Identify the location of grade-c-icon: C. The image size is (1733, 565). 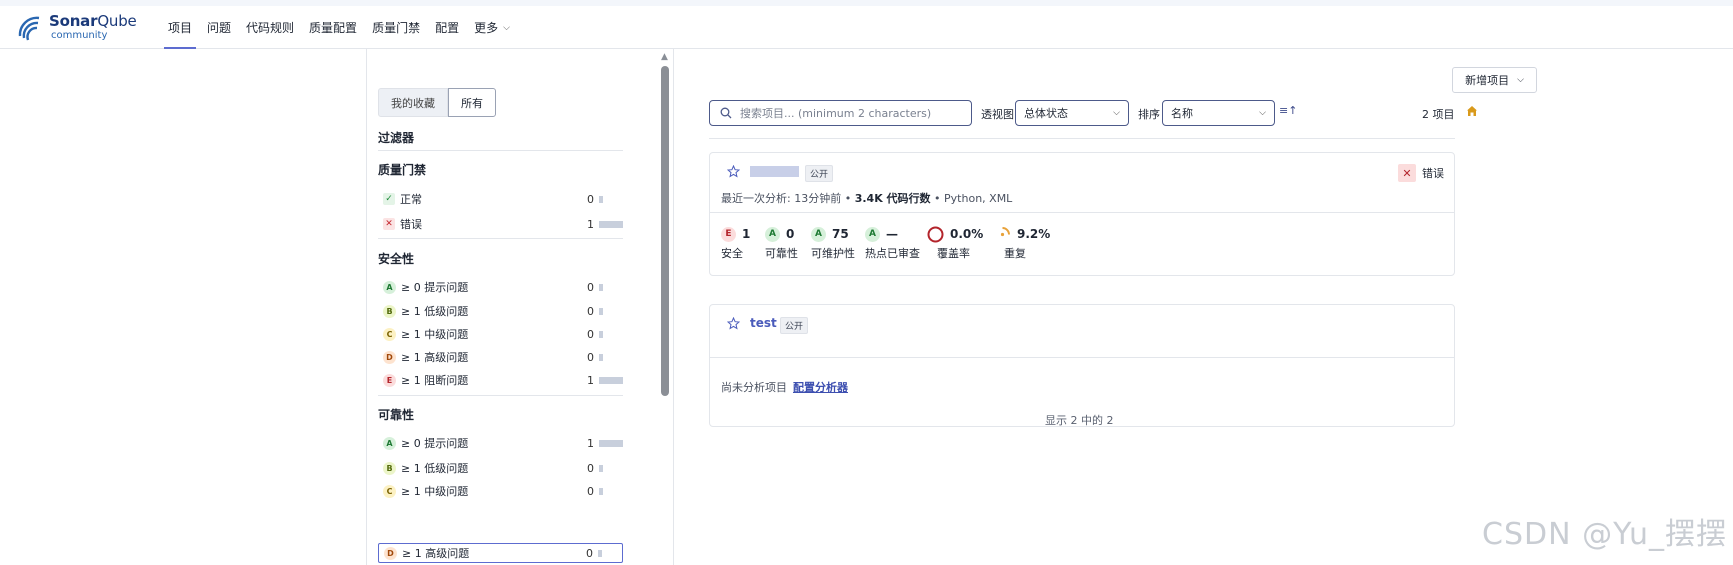
(389, 491).